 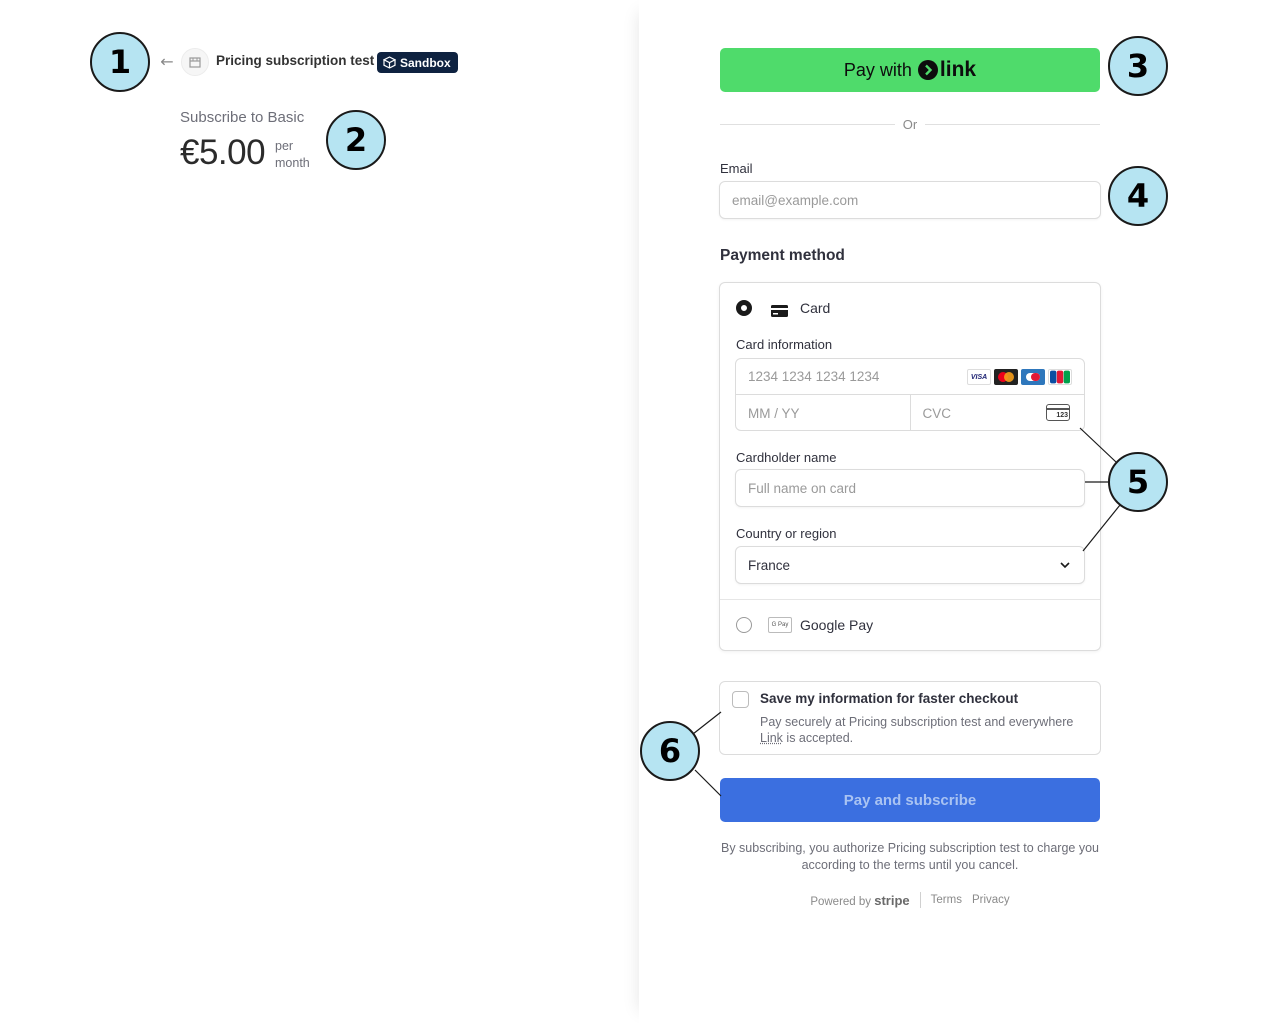 I want to click on payment-method-title: Payment method, so click(x=782, y=255).